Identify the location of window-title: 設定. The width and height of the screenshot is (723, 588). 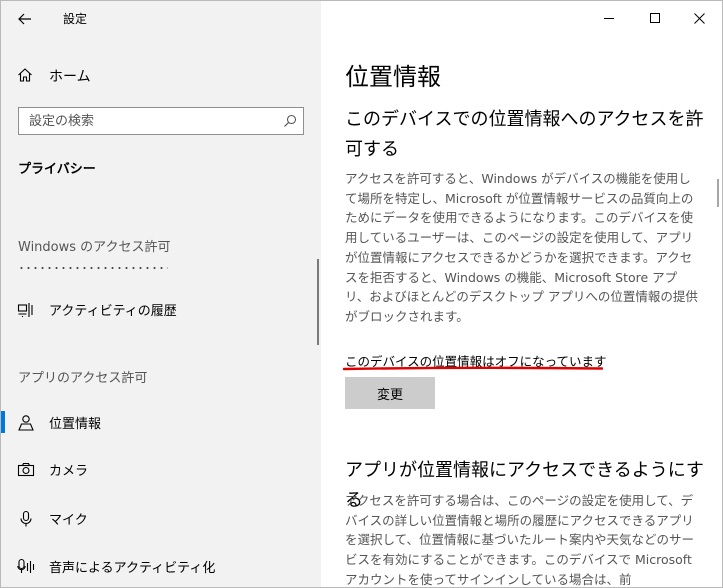
(75, 19).